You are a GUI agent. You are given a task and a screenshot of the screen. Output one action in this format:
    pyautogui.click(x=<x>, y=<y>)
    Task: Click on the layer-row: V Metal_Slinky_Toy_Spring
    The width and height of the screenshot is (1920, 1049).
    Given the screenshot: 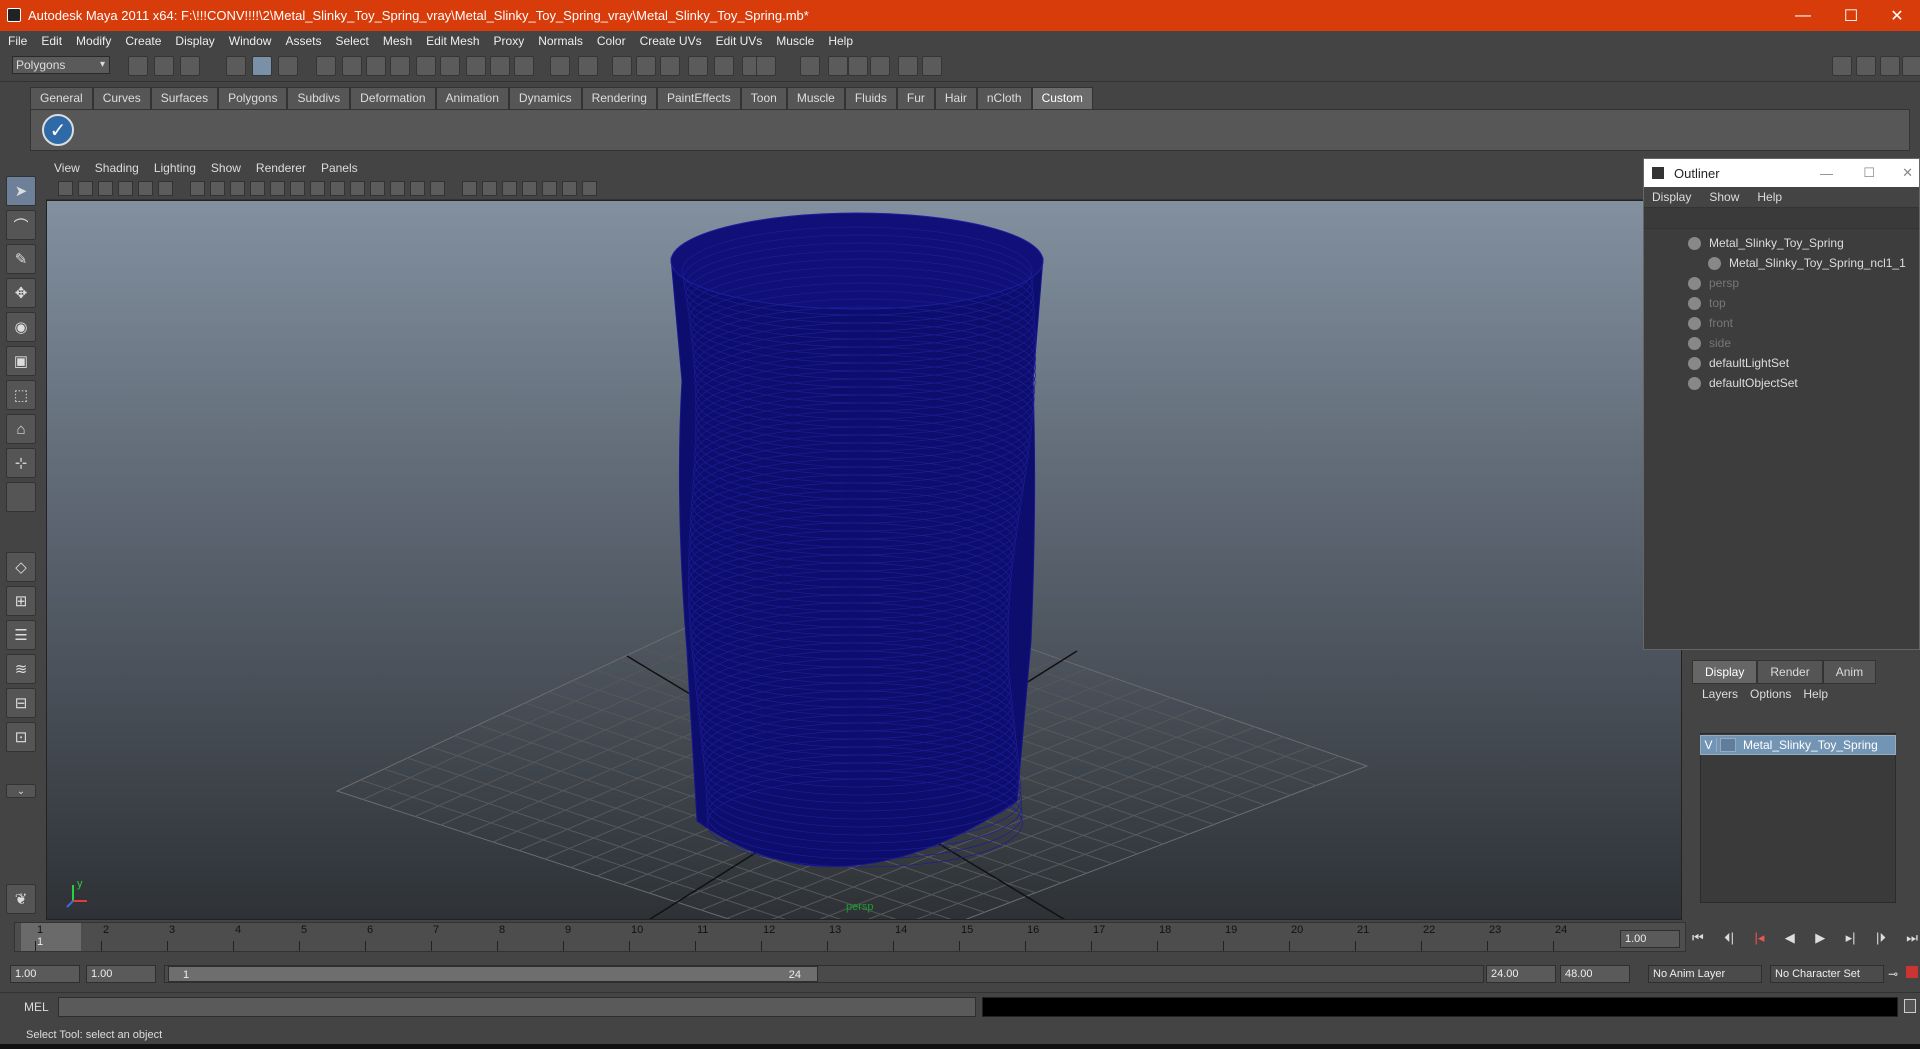 What is the action you would take?
    pyautogui.click(x=1798, y=745)
    